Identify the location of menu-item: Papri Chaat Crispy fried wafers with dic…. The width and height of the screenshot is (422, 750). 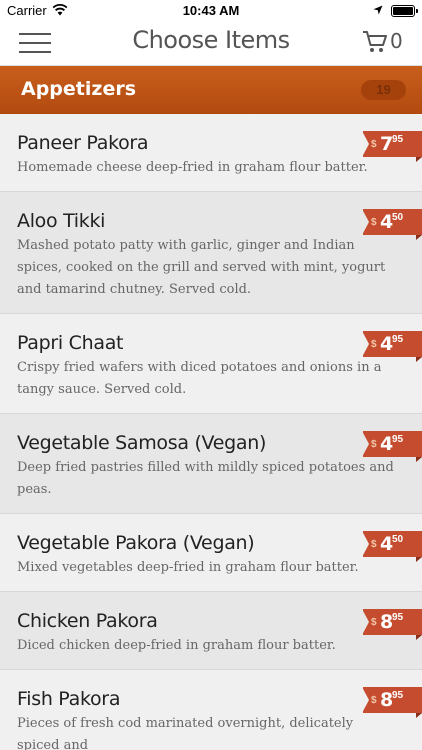
(211, 364).